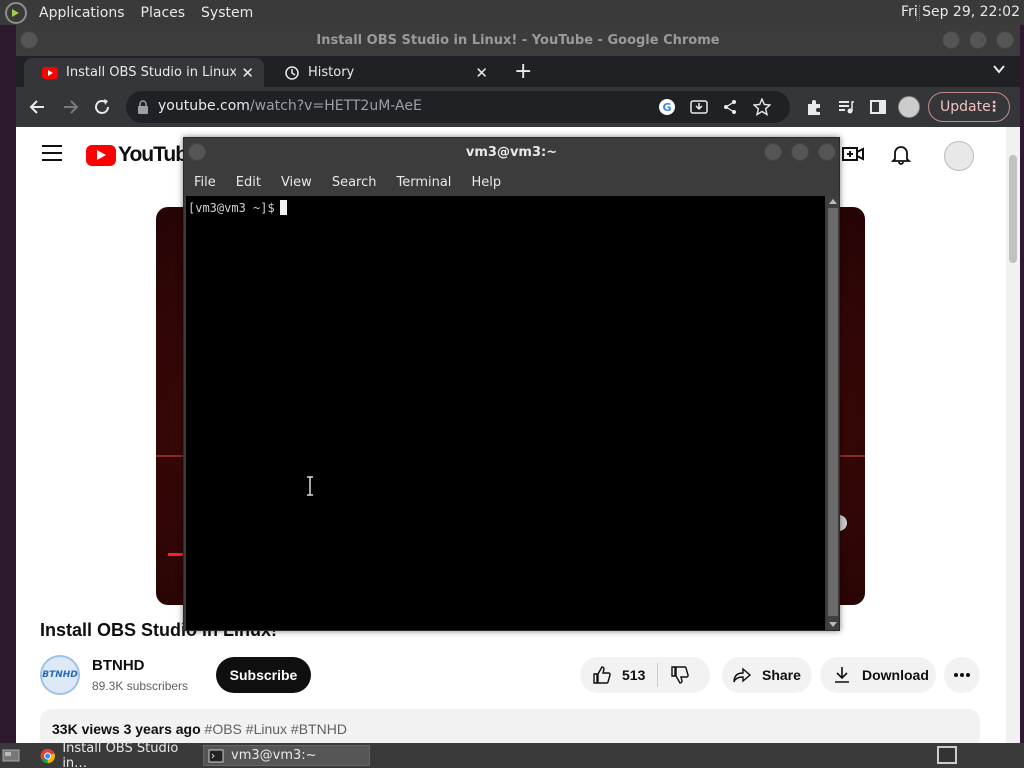  I want to click on tab-youtube: Install OBS Studio in Linux! - YouTube ✕, so click(144, 72).